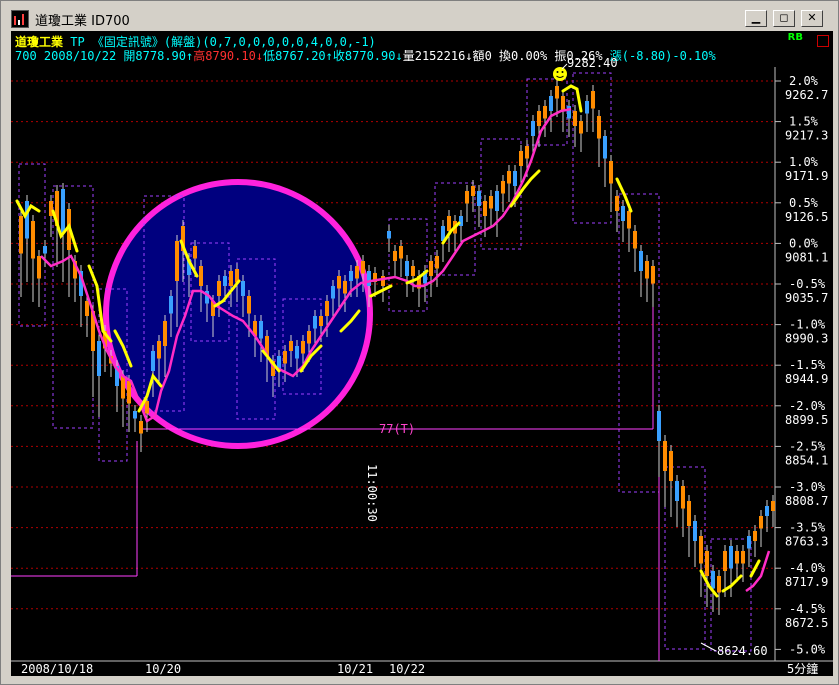 The height and width of the screenshot is (685, 839). Describe the element at coordinates (806, 582) in the screenshot. I see `price-tick-label: 8717.9` at that location.